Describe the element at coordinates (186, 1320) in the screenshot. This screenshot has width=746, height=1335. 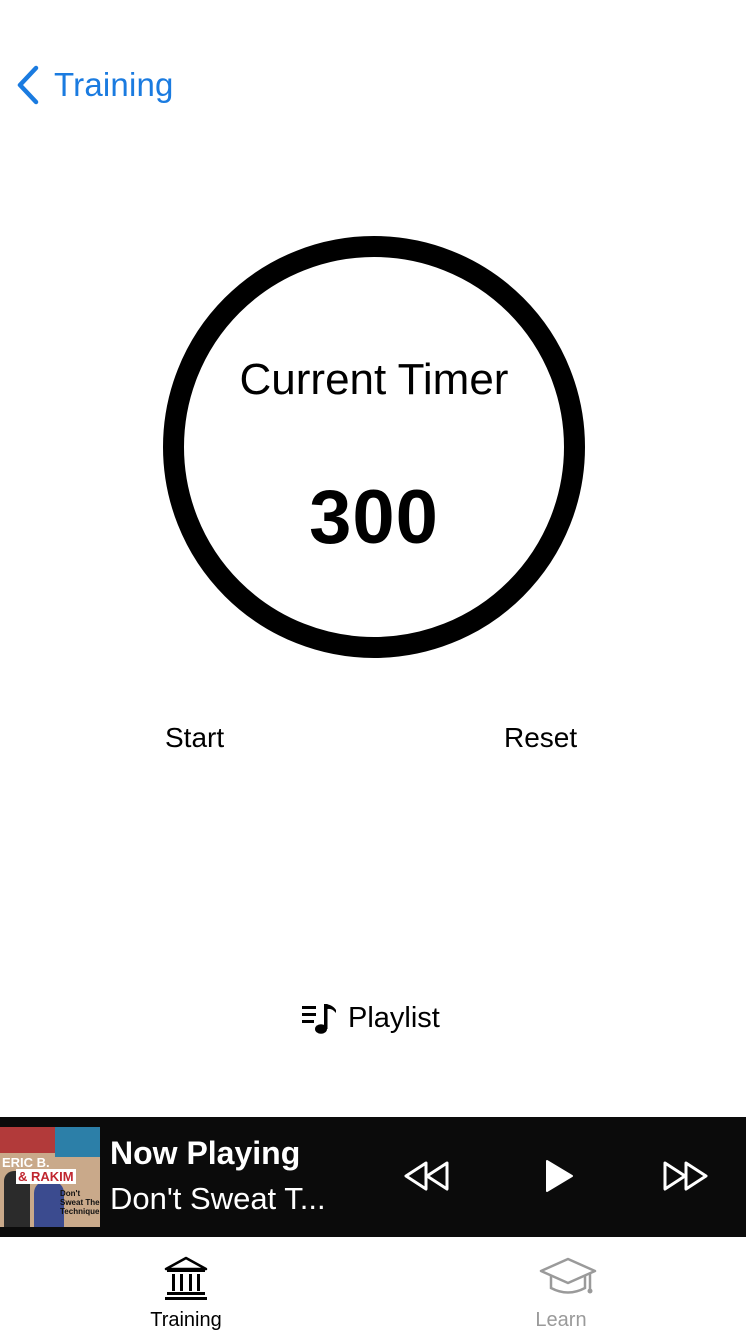
I see `tab-training-label: Training` at that location.